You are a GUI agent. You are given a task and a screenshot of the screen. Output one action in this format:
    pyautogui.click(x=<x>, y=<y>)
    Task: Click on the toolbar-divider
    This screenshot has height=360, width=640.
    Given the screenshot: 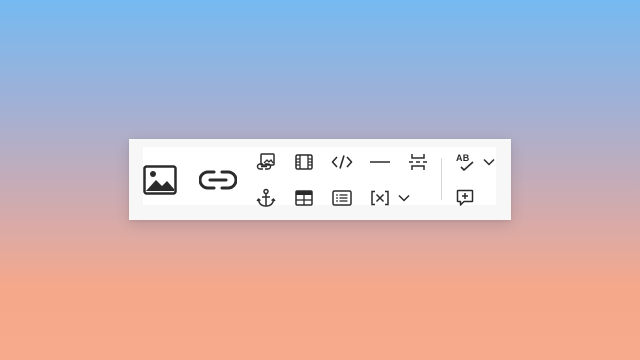 What is the action you would take?
    pyautogui.click(x=441, y=179)
    